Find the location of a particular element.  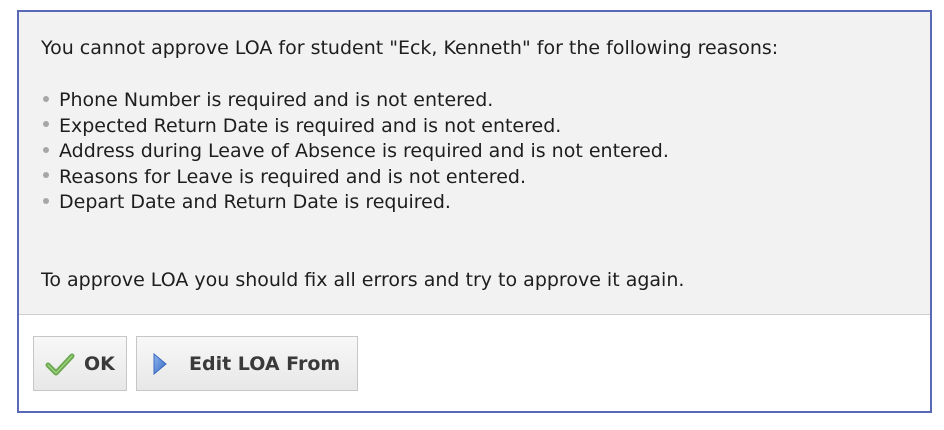

reason-item: Depart Date and Return Date is required. is located at coordinates (355, 203).